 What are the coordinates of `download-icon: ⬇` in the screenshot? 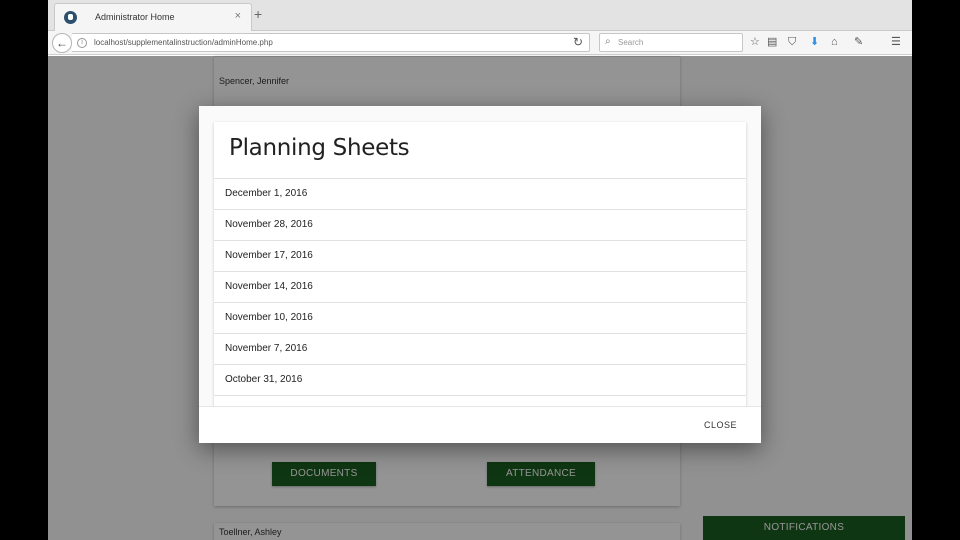 It's located at (814, 42).